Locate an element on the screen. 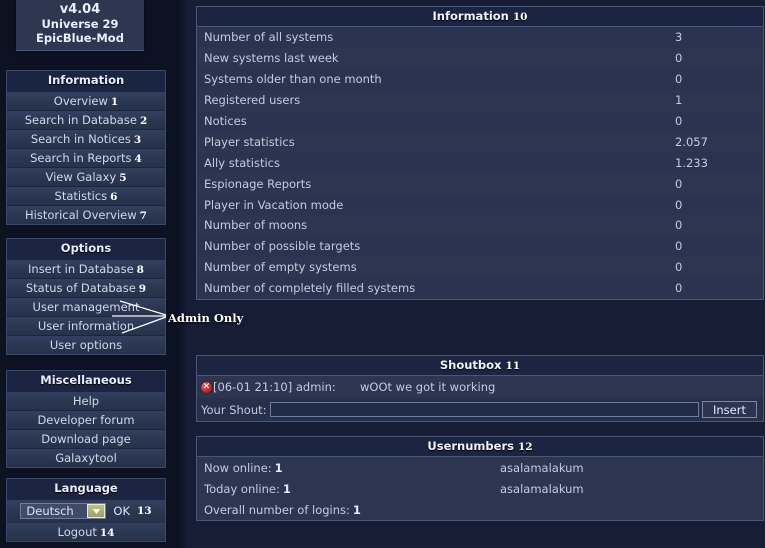  usernumbers-label: Overall number of logins: is located at coordinates (277, 509).